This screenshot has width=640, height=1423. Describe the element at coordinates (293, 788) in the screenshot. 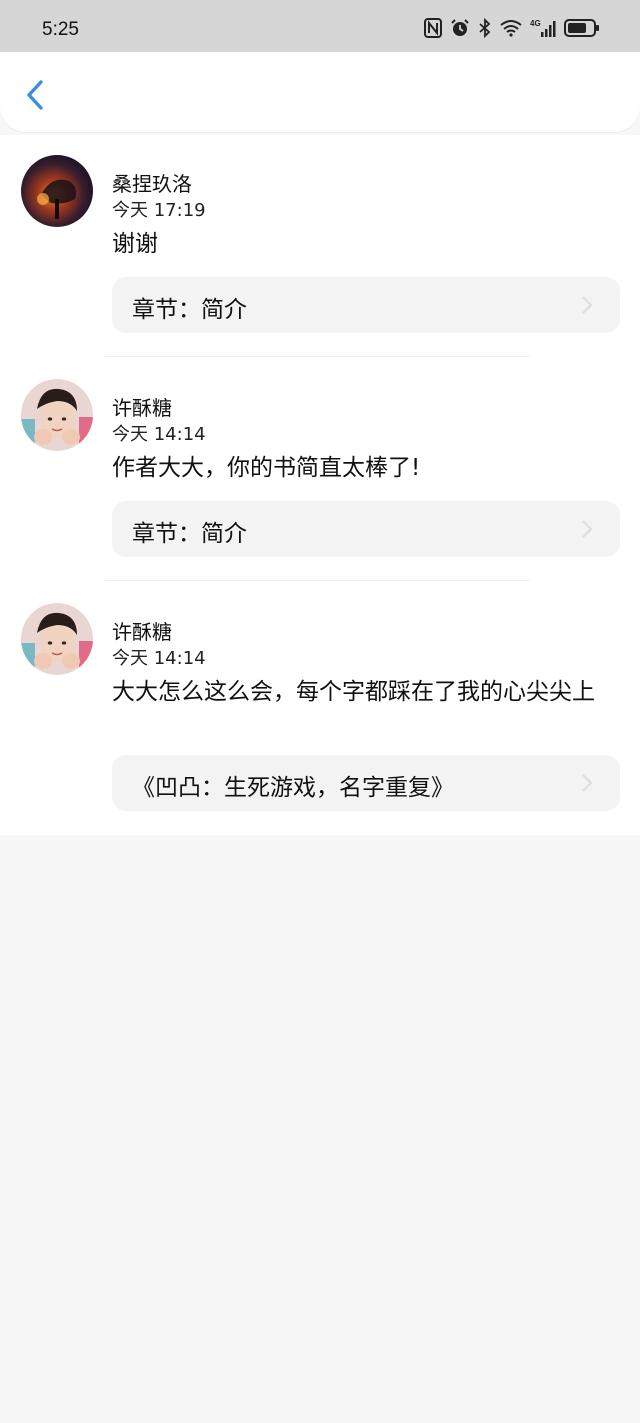

I see `chapter-label: 《凹凸：生死游戏，名字重复》` at that location.